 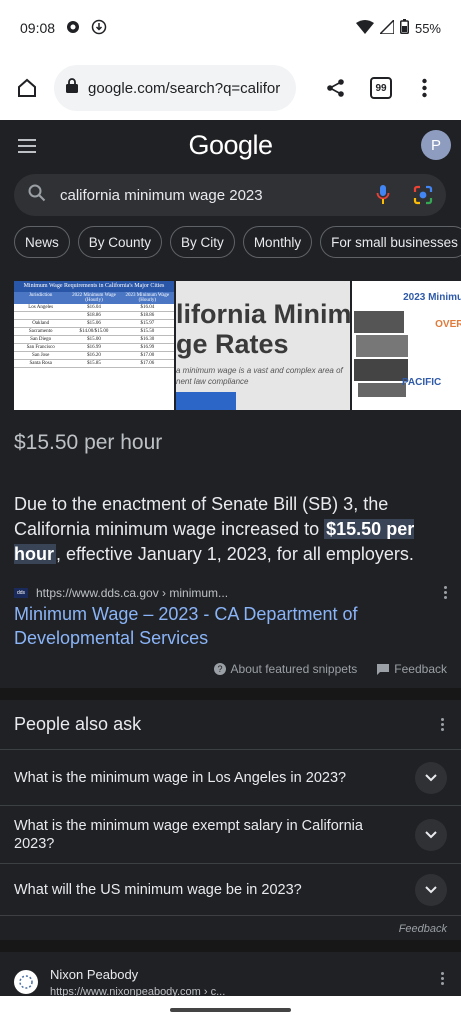 I want to click on table-cell: $16.20, so click(x=94, y=355).